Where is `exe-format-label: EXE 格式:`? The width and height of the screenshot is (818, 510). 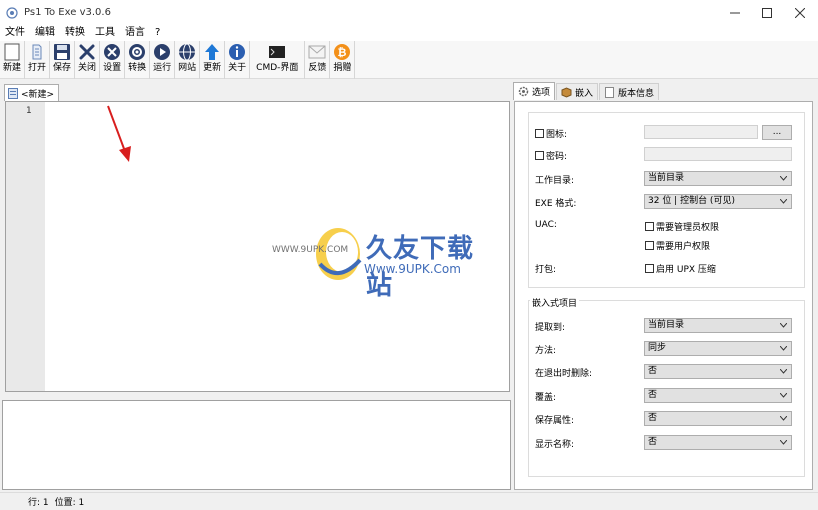
exe-format-label: EXE 格式: is located at coordinates (556, 204).